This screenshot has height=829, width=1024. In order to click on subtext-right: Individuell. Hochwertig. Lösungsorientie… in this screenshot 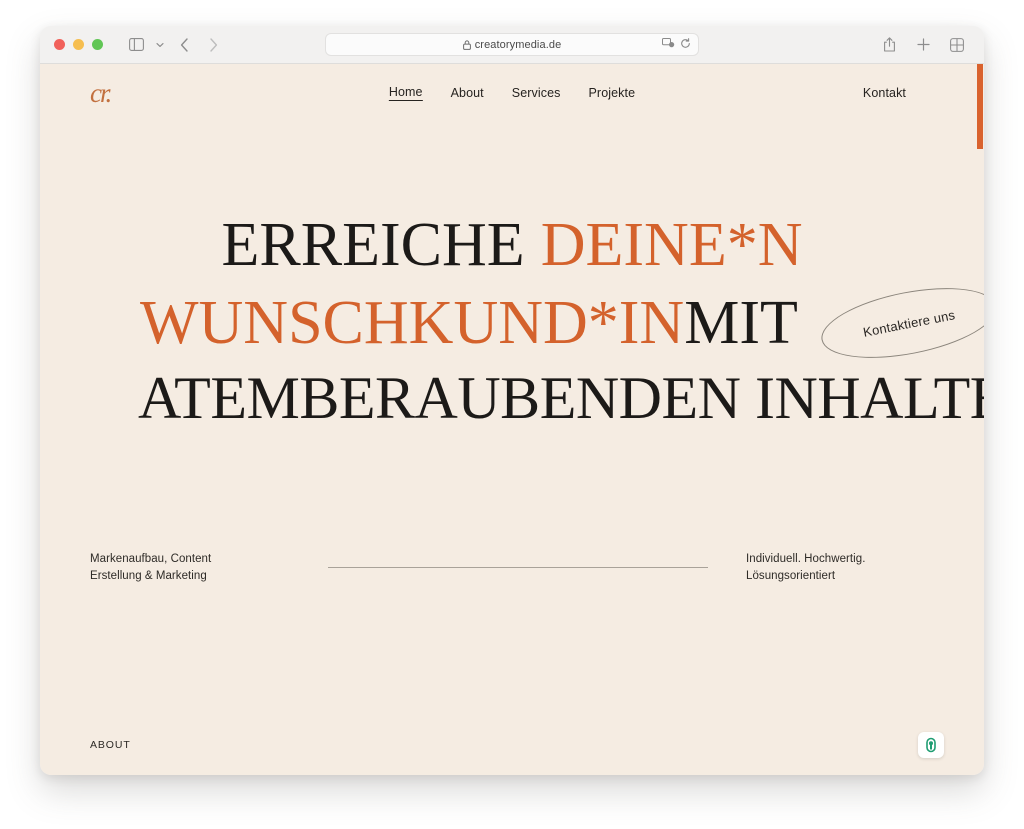, I will do `click(841, 567)`.